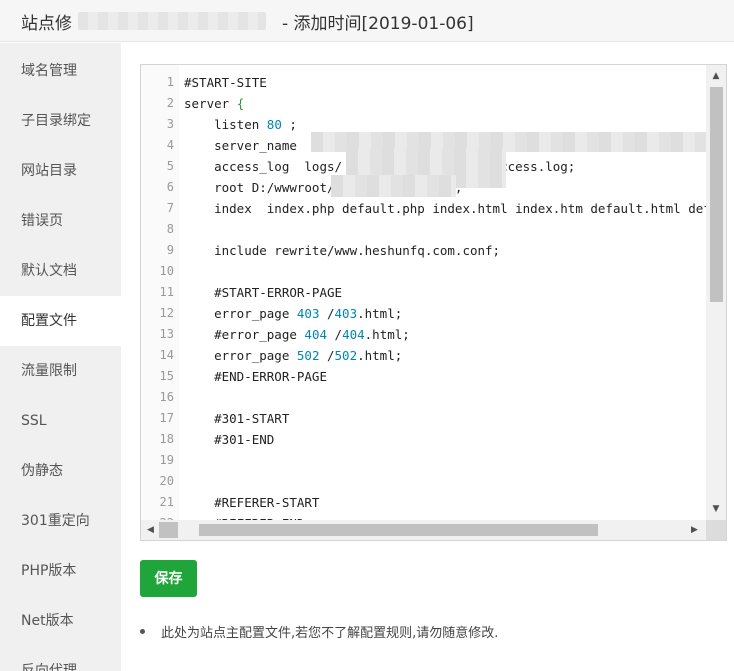 Image resolution: width=734 pixels, height=671 pixels. What do you see at coordinates (166, 313) in the screenshot?
I see `line-number: 12` at bounding box center [166, 313].